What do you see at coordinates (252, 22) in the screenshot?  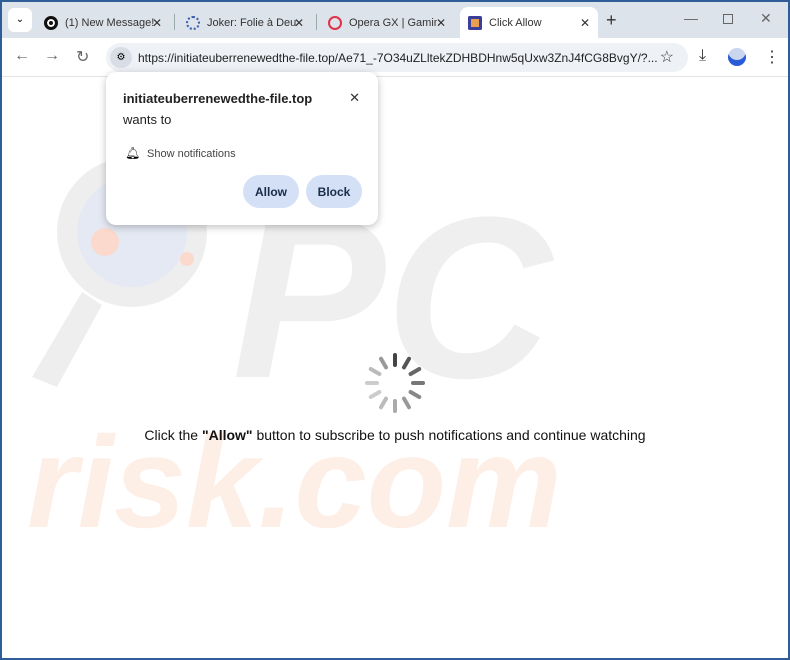 I see `tab-title: Joker: Folie à Deu` at bounding box center [252, 22].